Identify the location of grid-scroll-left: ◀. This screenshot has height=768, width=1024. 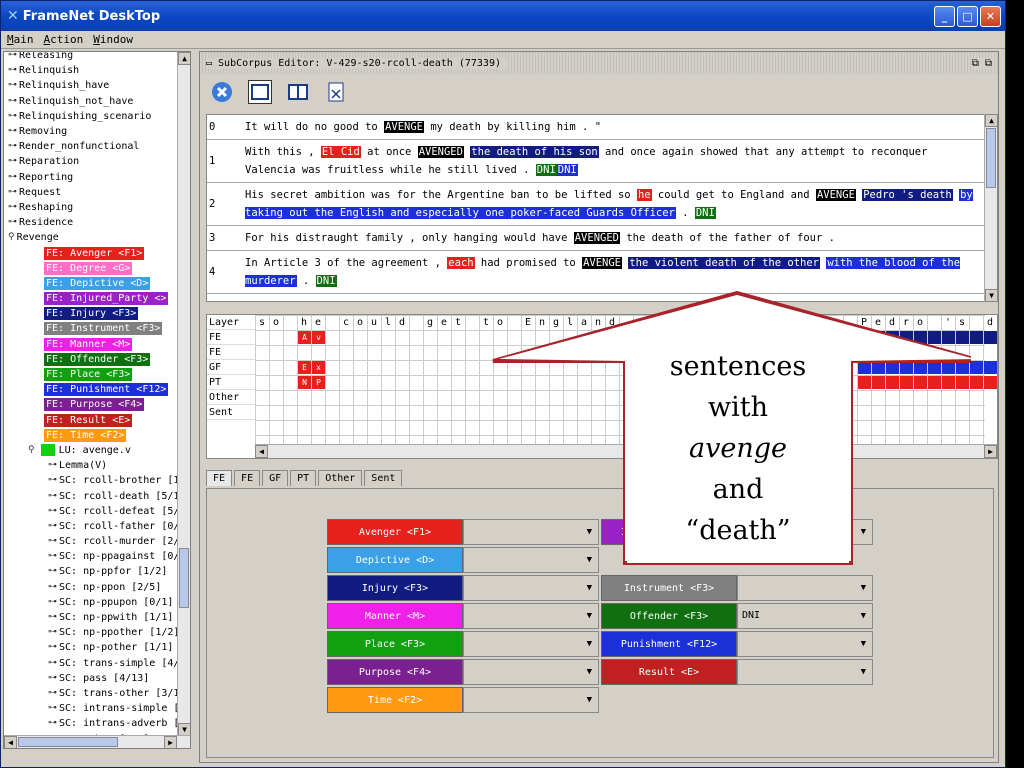
(261, 451).